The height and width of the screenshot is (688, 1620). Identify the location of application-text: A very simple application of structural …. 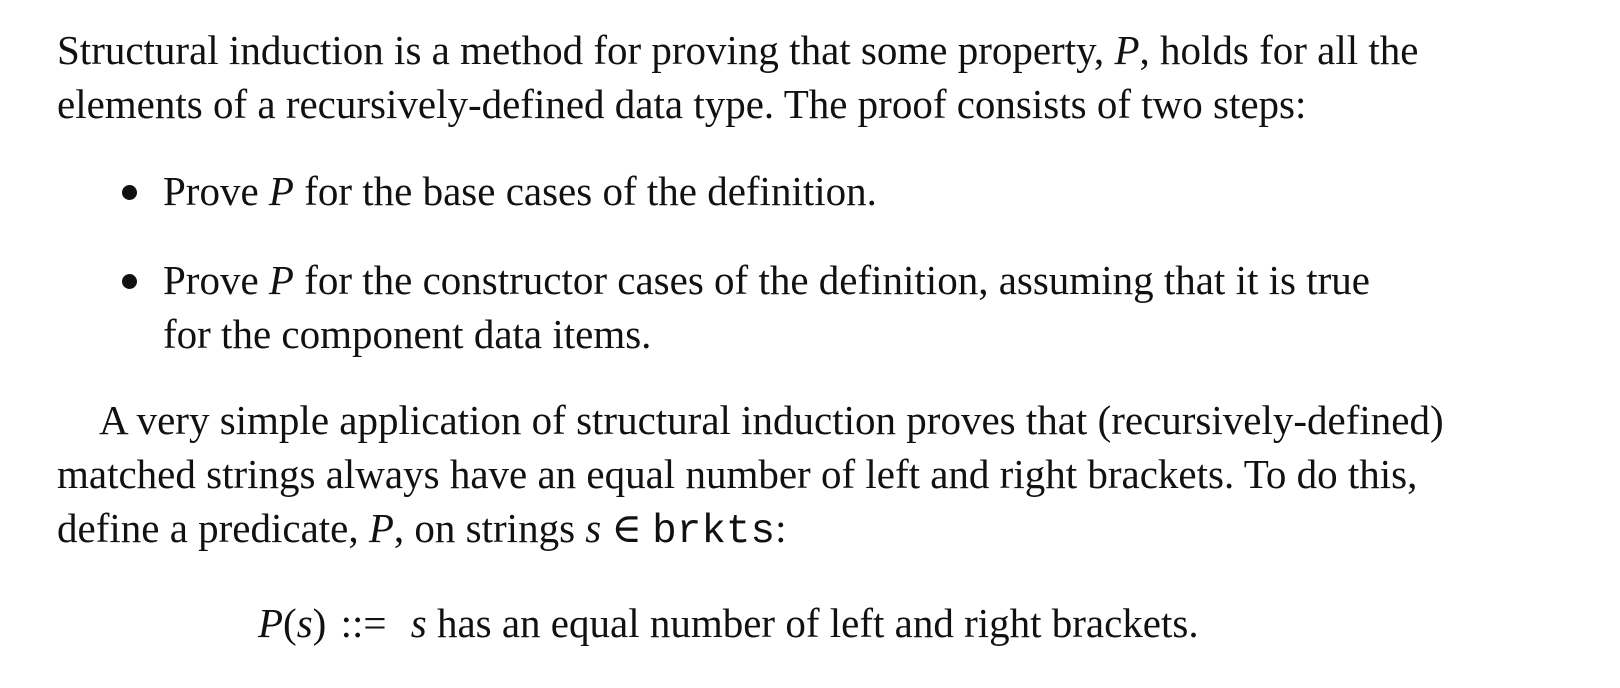
(771, 420).